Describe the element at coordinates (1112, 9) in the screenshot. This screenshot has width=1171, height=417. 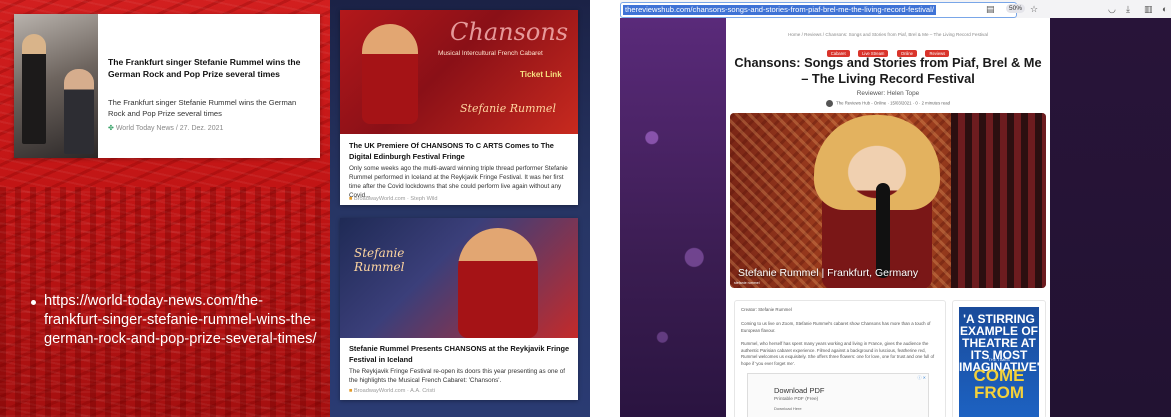
I see `pocket-icon: ◡` at that location.